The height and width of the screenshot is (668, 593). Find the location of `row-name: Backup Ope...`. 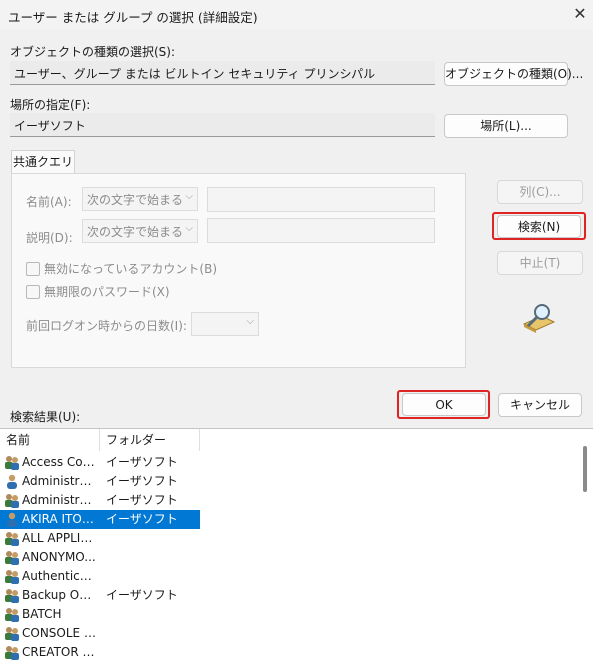

row-name: Backup Ope... is located at coordinates (59, 595).